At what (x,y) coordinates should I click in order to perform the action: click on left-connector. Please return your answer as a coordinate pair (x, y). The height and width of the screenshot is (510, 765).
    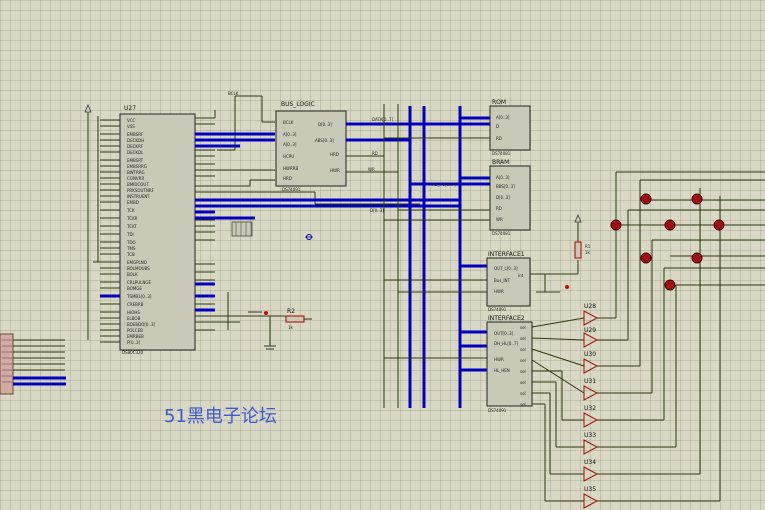
    Looking at the image, I should click on (33, 364).